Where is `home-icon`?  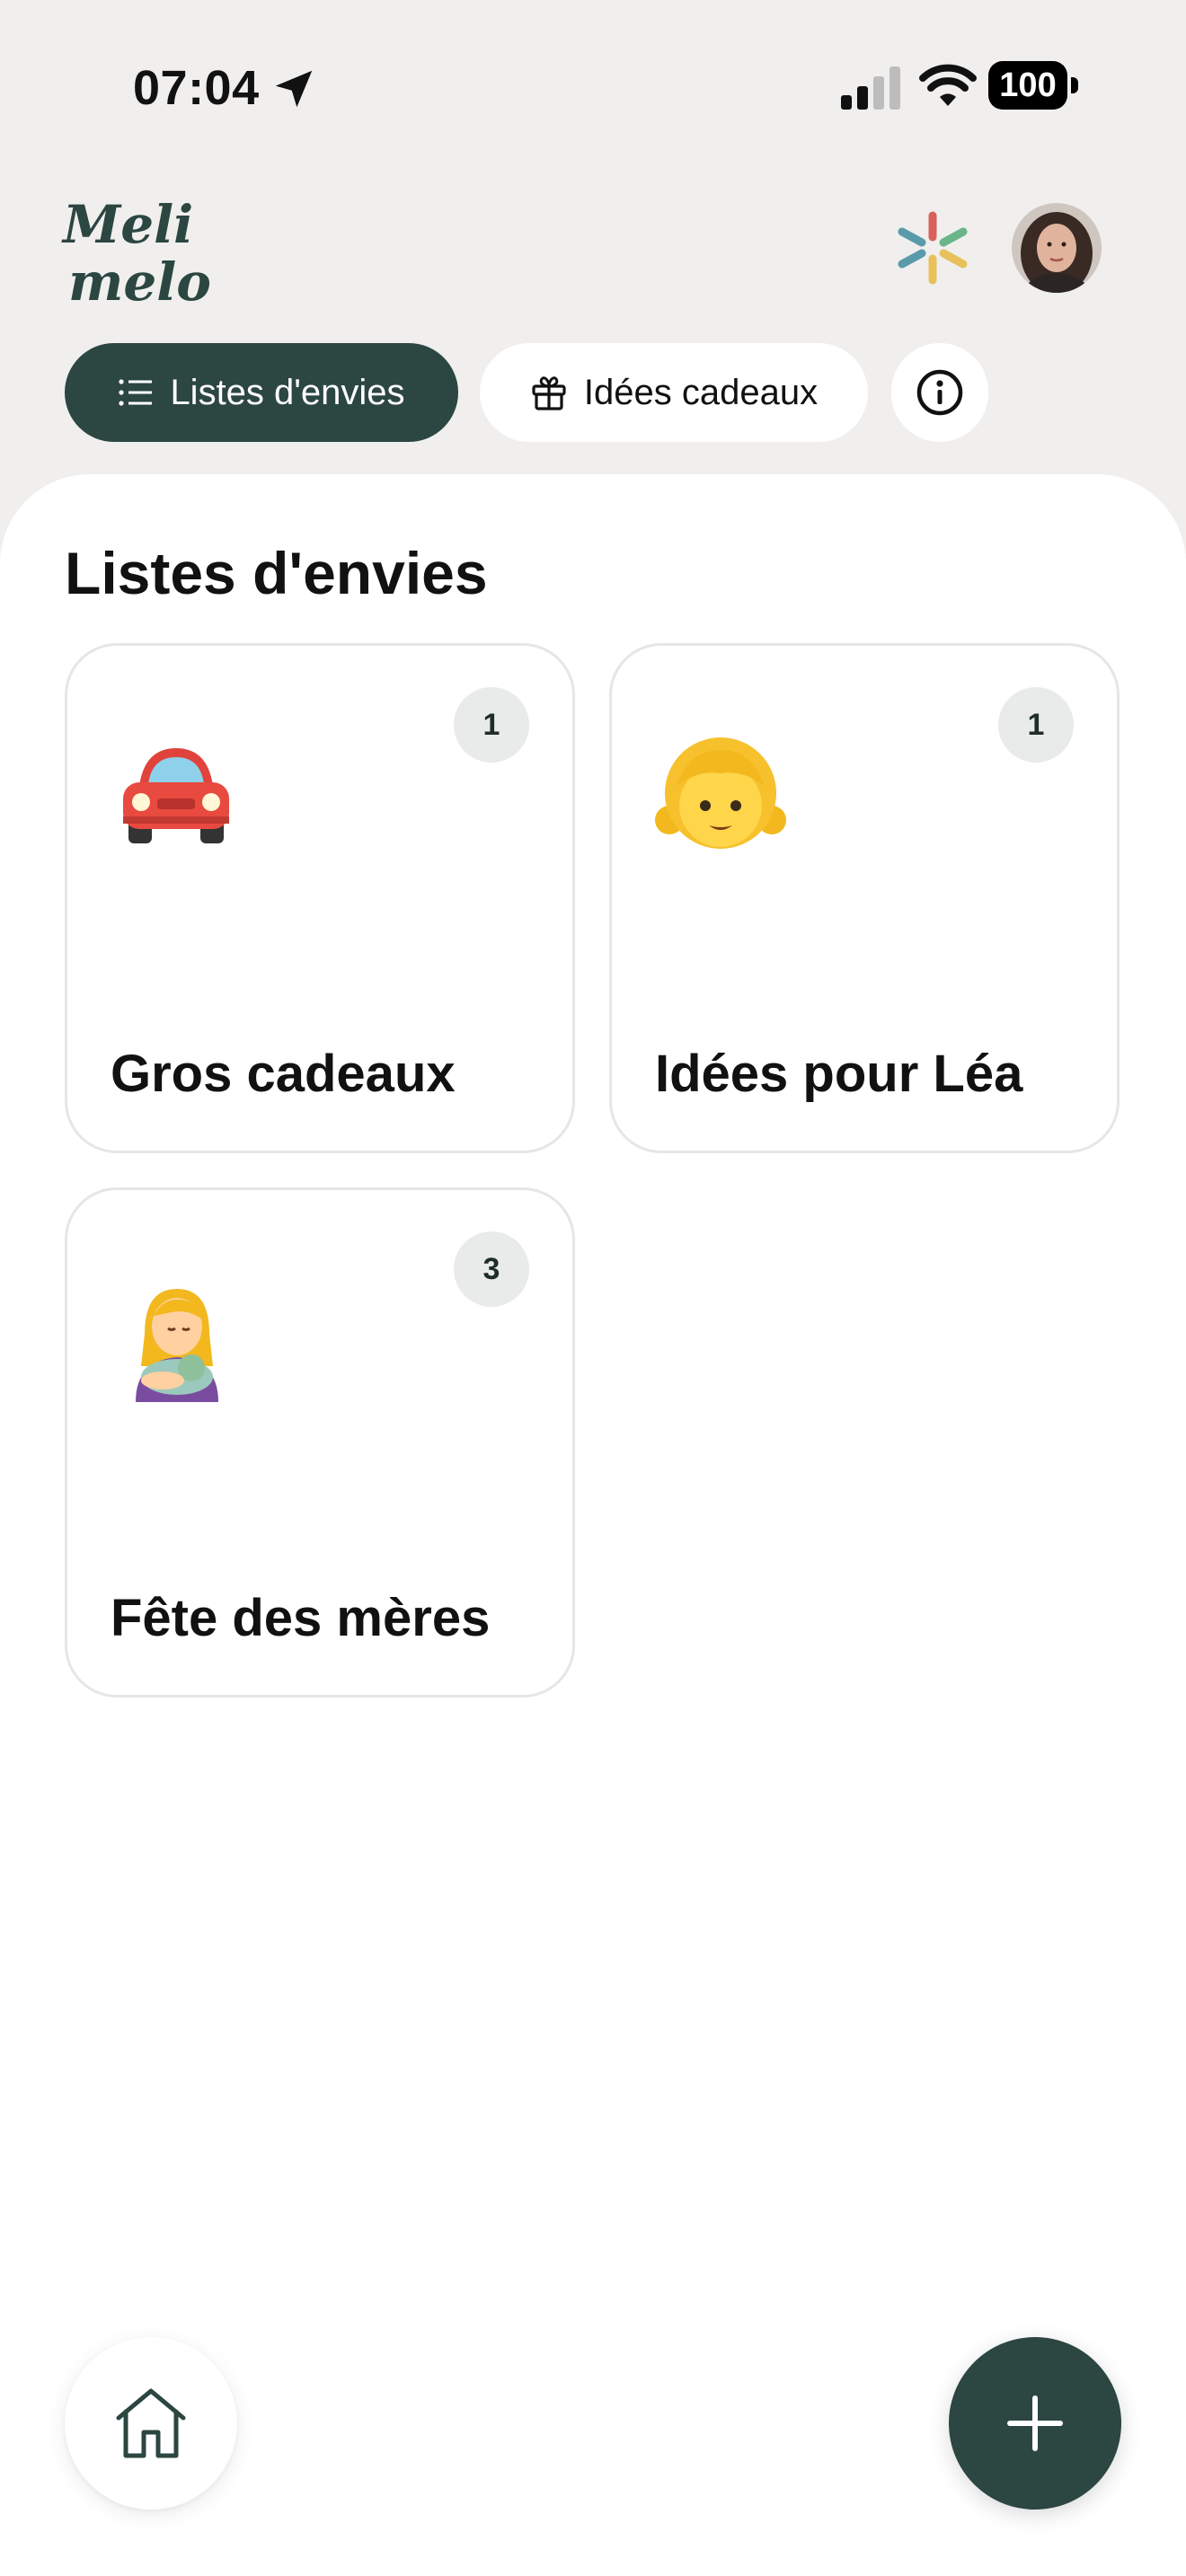
home-icon is located at coordinates (151, 2423).